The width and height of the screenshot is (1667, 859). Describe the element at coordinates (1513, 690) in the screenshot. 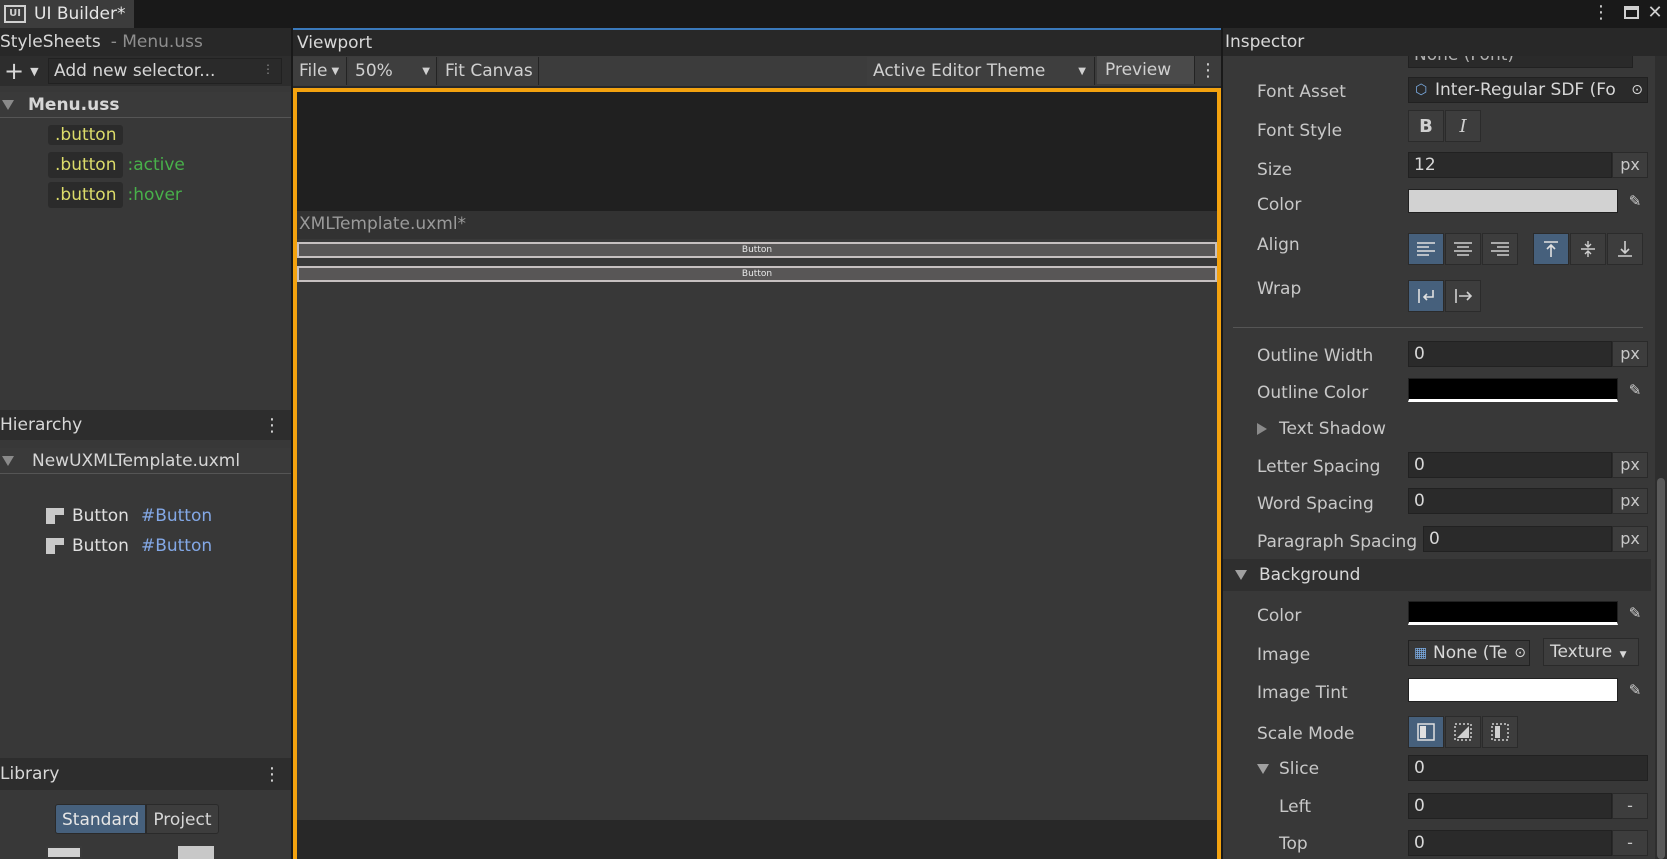

I see `image-tint-field` at that location.